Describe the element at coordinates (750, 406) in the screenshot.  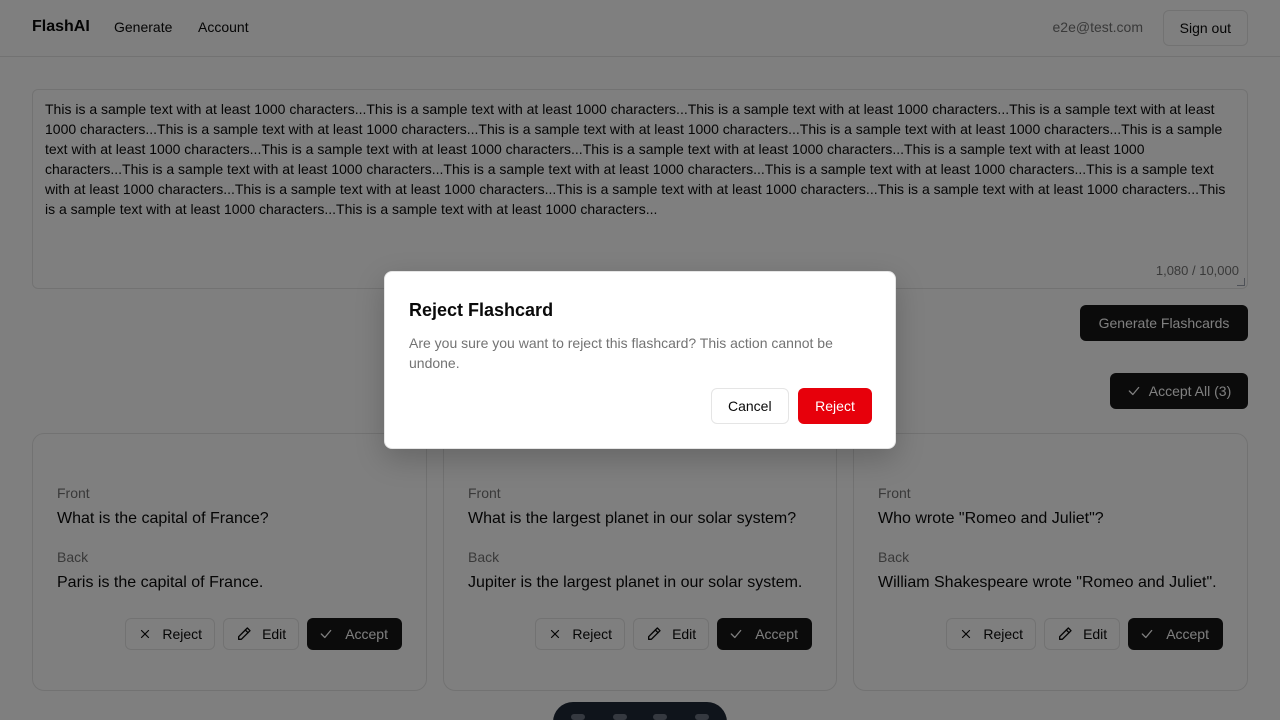
I see `cancel-button: Cancel` at that location.